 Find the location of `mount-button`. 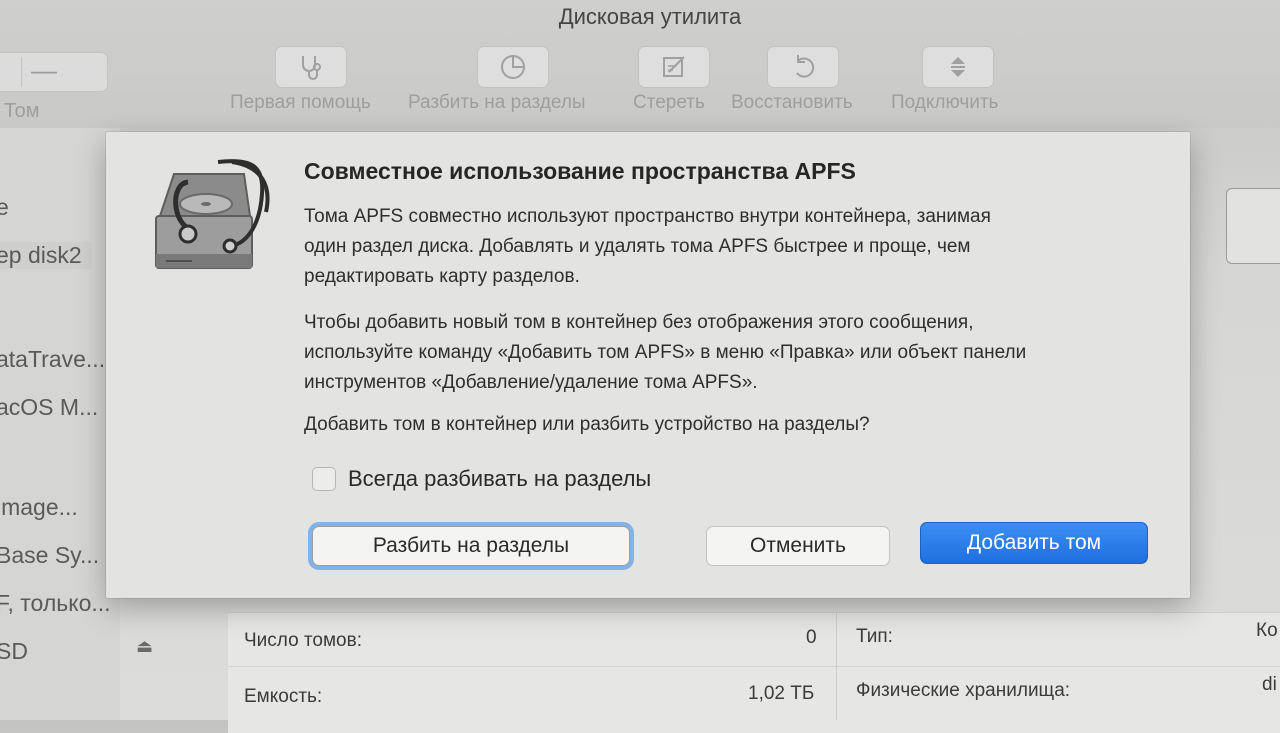

mount-button is located at coordinates (958, 67).